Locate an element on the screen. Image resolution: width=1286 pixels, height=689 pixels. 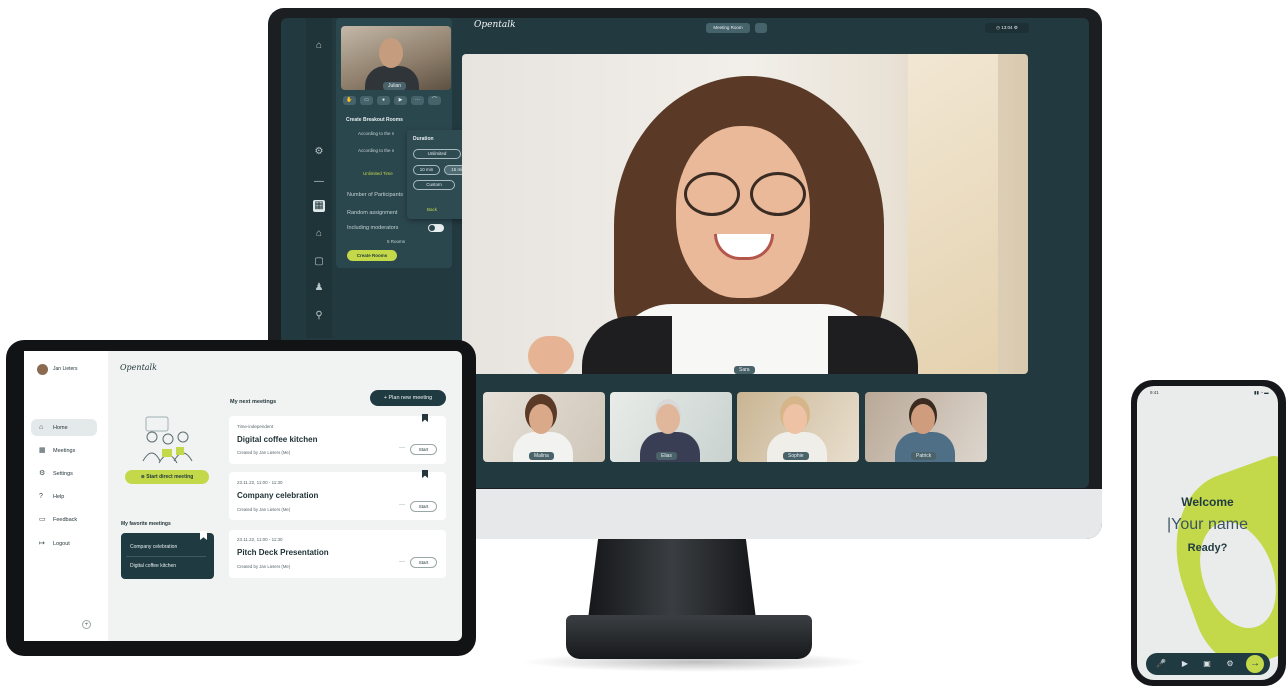
user-name: Jan Lieters is located at coordinates (65, 369).